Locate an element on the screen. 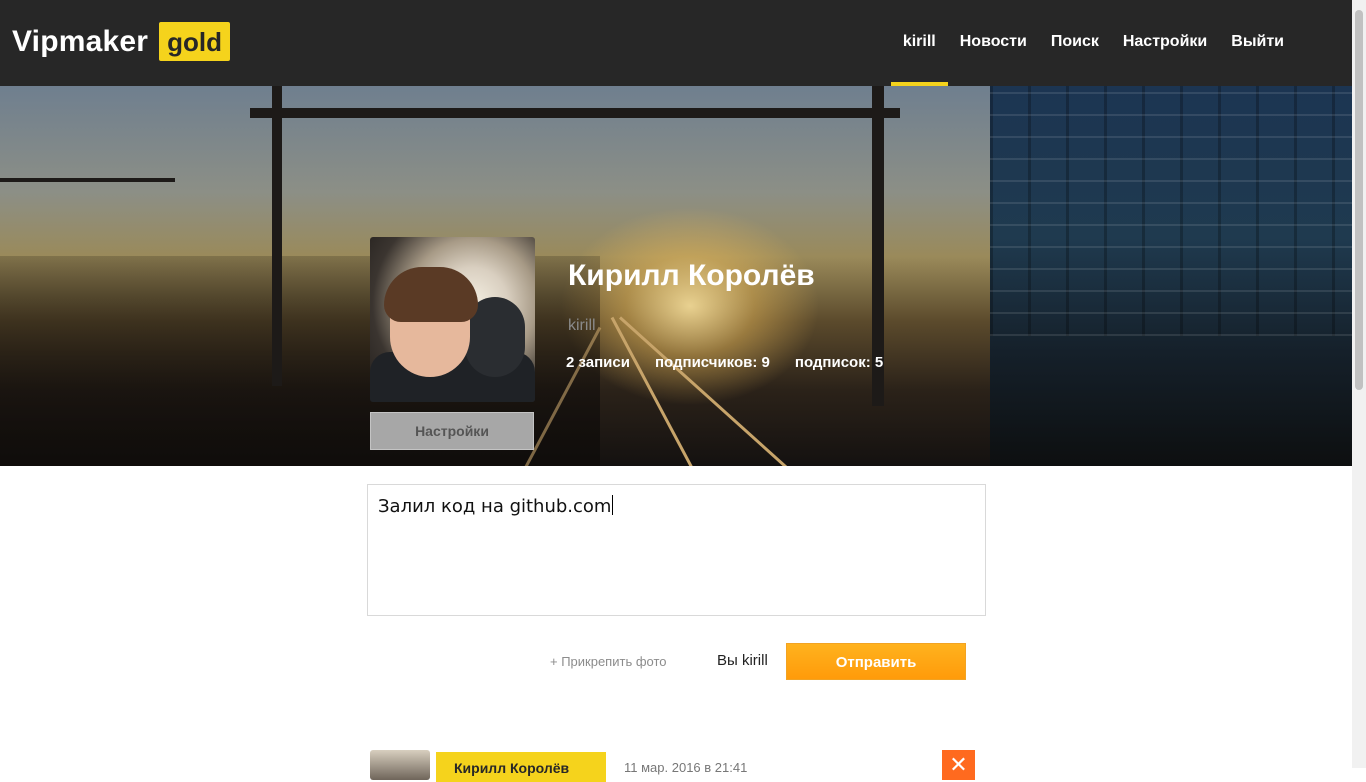 The width and height of the screenshot is (1366, 782). scrollbar-thumb is located at coordinates (1359, 200).